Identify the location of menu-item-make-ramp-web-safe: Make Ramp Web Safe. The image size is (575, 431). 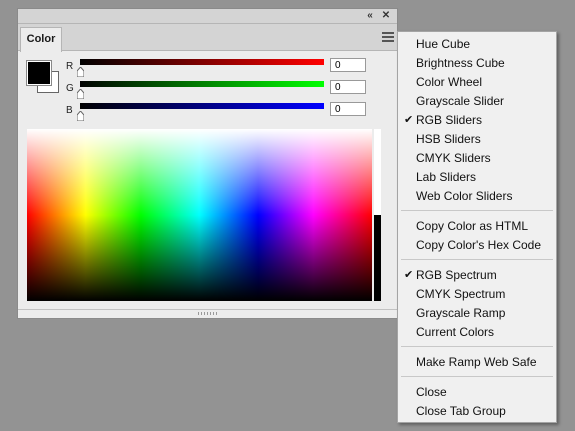
(476, 362).